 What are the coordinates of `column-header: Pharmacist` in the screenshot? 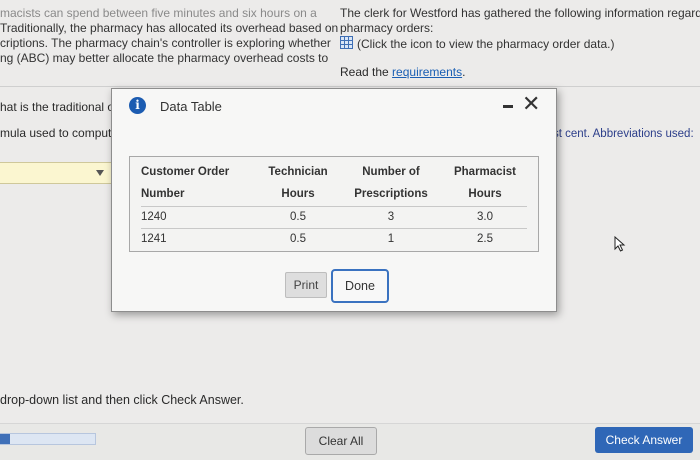 It's located at (485, 172).